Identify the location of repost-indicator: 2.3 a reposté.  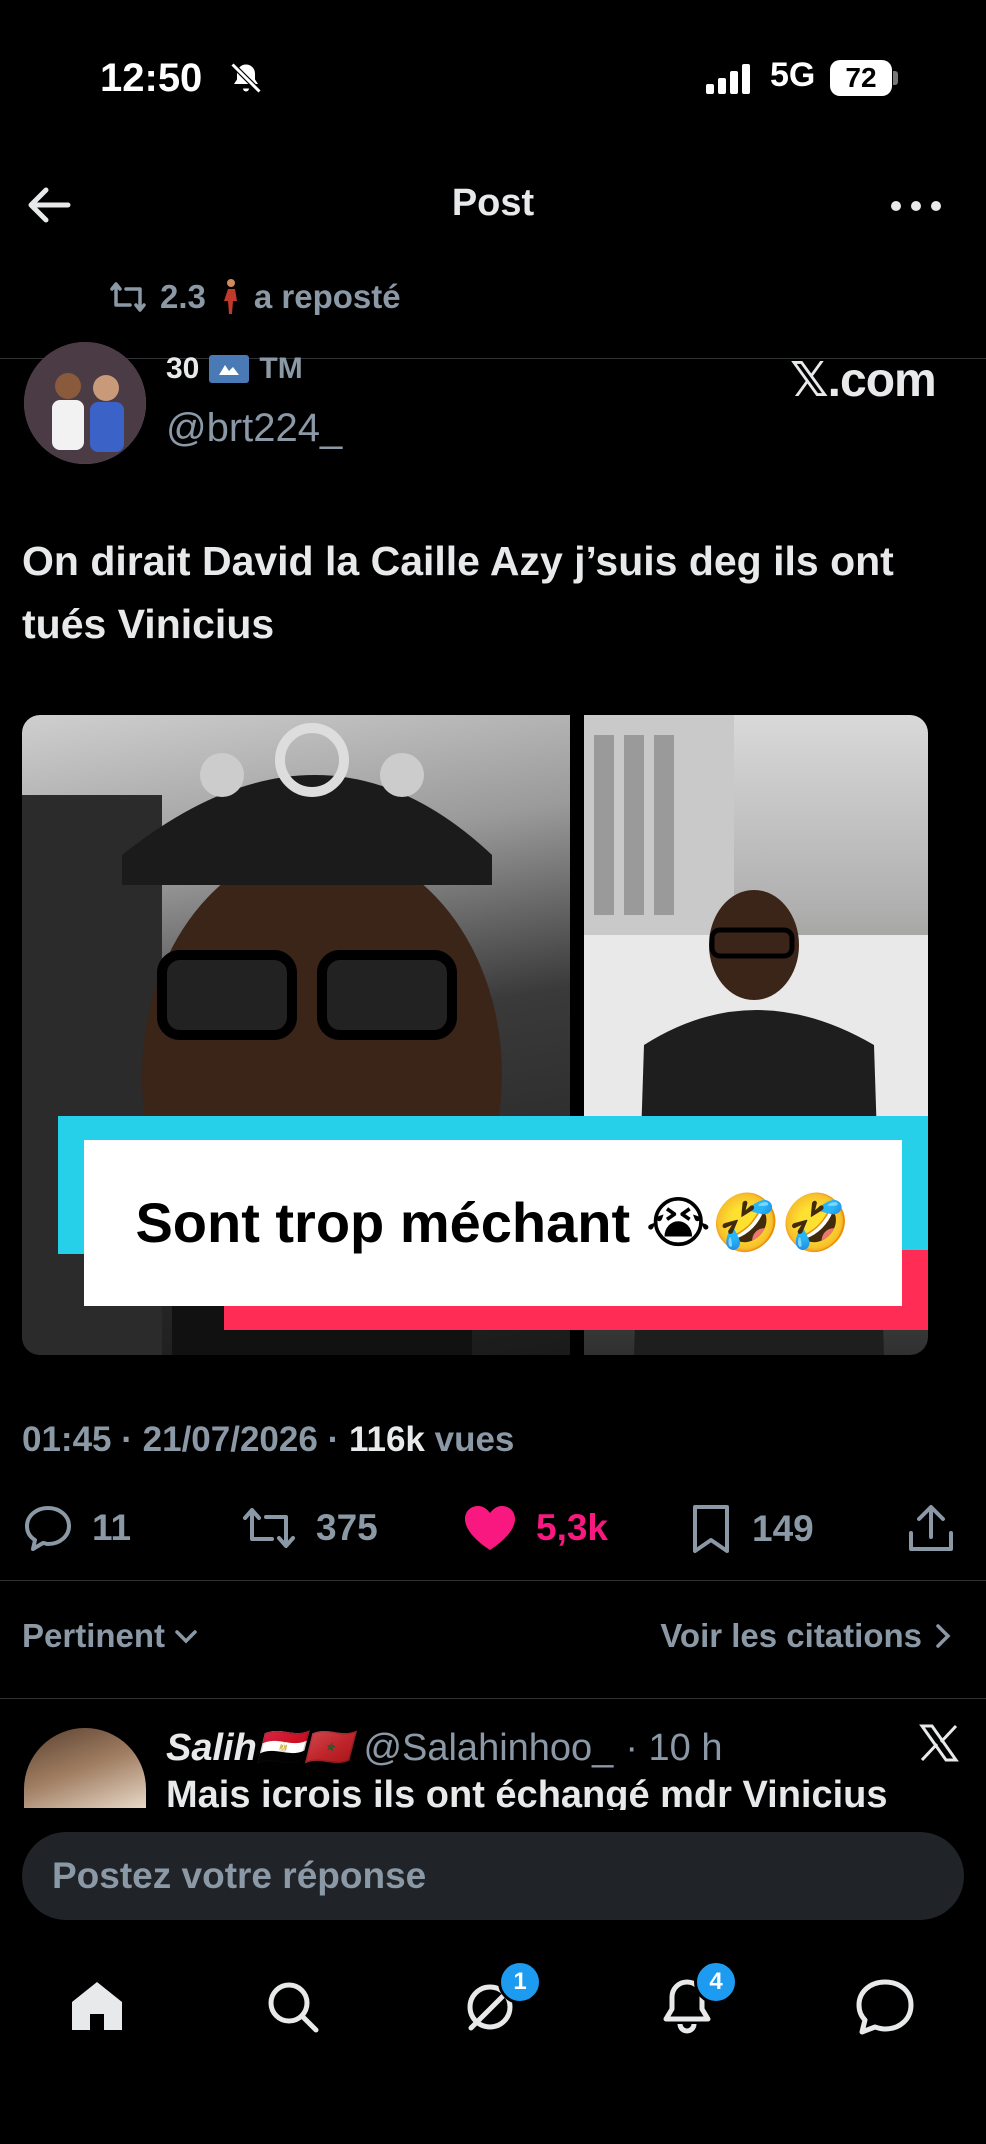
(254, 297).